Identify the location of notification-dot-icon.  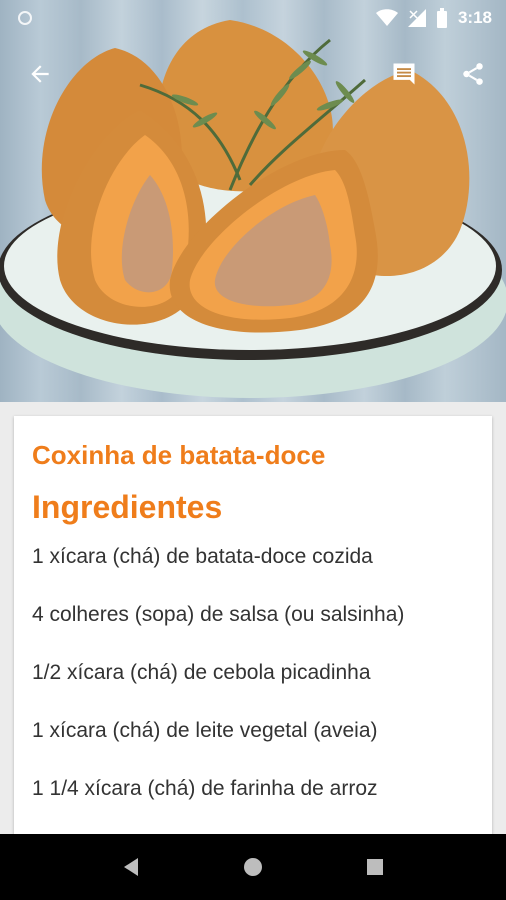
(25, 18).